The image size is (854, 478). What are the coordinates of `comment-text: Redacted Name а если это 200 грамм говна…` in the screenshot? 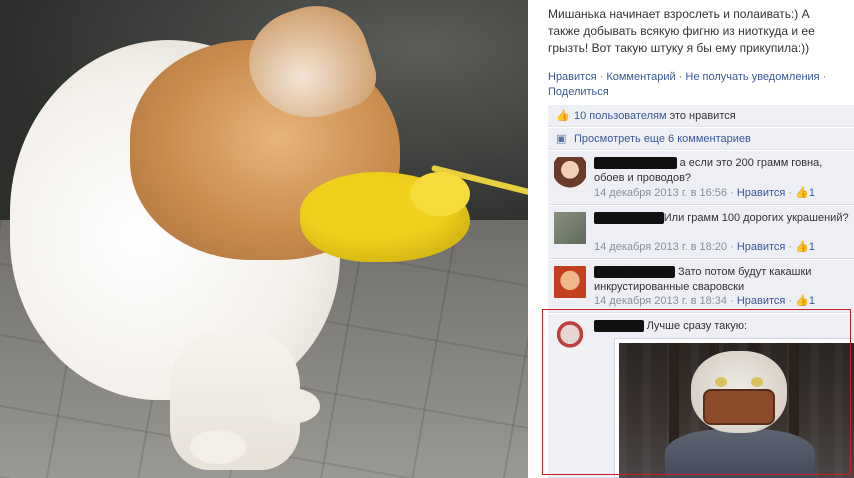 It's located at (722, 171).